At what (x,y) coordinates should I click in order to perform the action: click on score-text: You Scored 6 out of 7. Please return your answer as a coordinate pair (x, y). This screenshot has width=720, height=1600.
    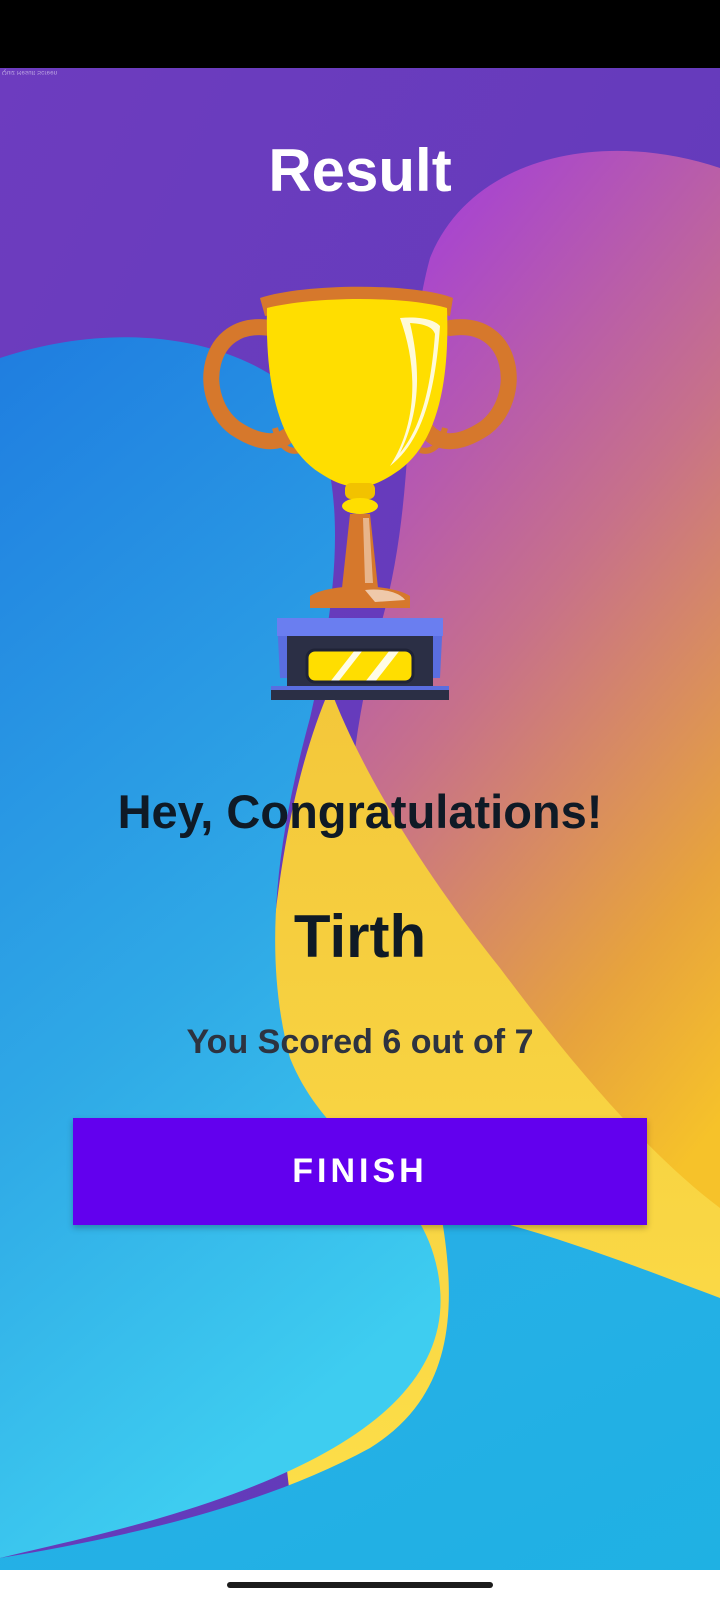
    Looking at the image, I should click on (360, 1042).